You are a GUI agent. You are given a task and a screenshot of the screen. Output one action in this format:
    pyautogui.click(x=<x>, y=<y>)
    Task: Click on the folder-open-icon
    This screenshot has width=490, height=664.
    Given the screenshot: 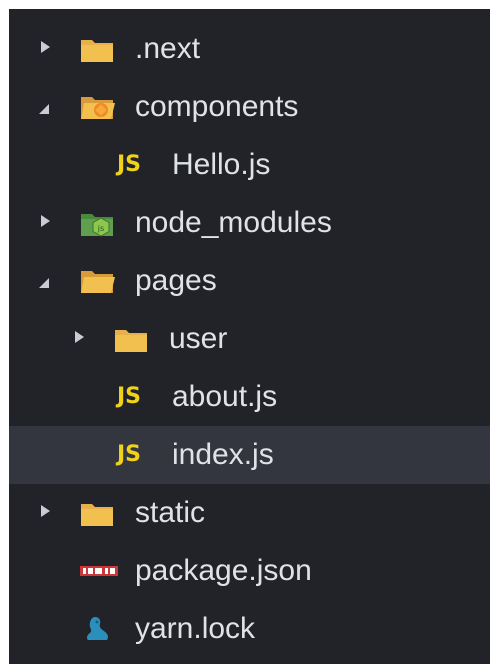 What is the action you would take?
    pyautogui.click(x=97, y=281)
    